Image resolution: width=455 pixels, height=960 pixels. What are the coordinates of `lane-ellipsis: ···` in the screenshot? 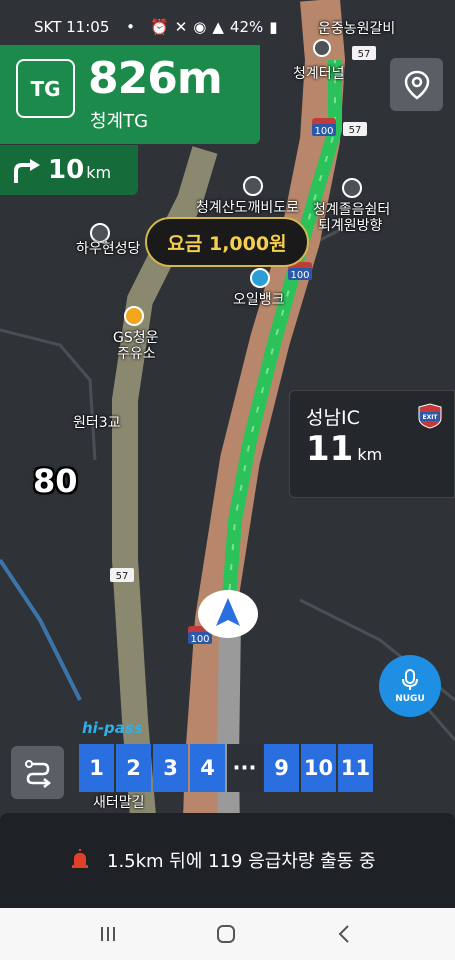 It's located at (244, 768).